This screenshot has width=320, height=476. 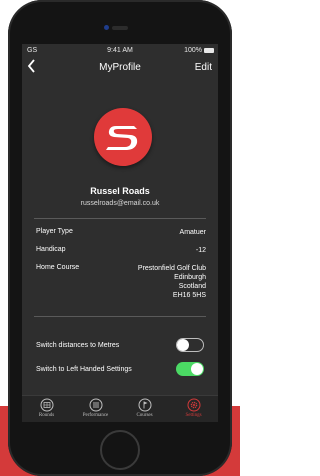 What do you see at coordinates (106, 27) in the screenshot?
I see `front-camera` at bounding box center [106, 27].